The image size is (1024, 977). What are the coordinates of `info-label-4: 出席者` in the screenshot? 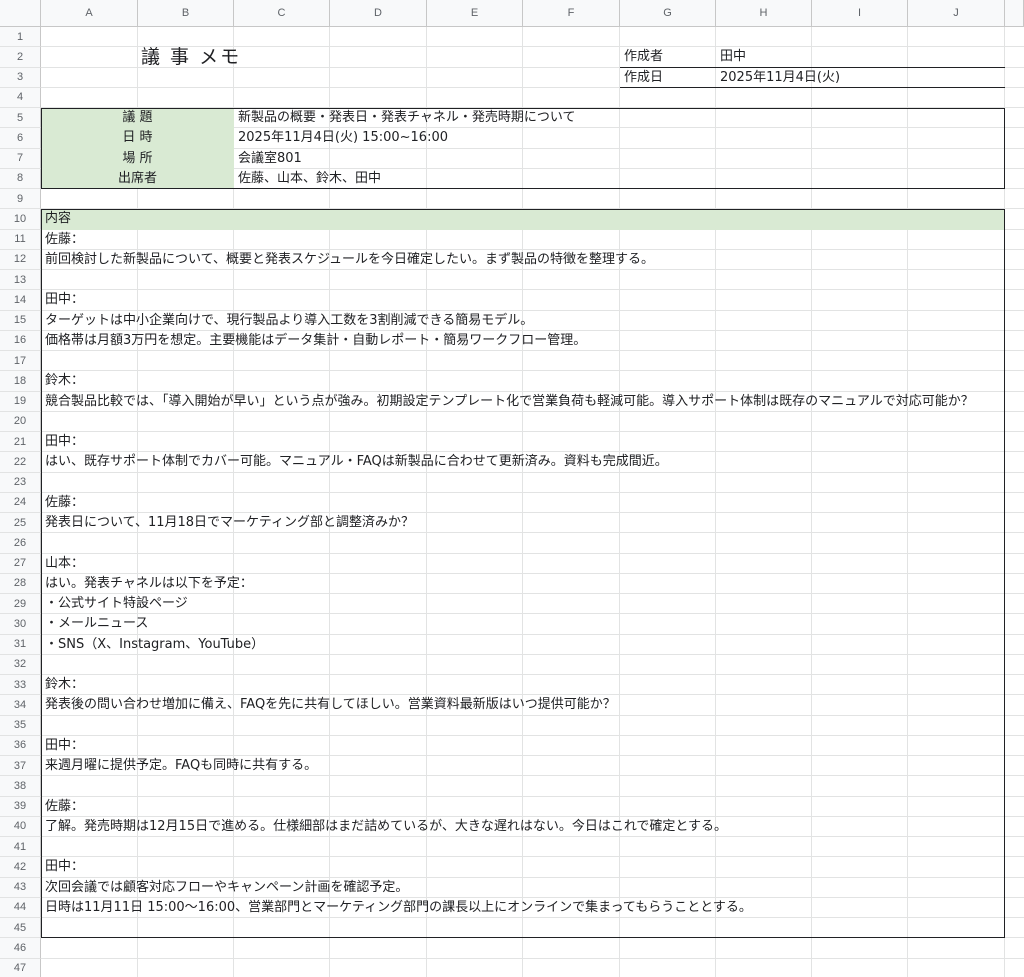 It's located at (137, 179).